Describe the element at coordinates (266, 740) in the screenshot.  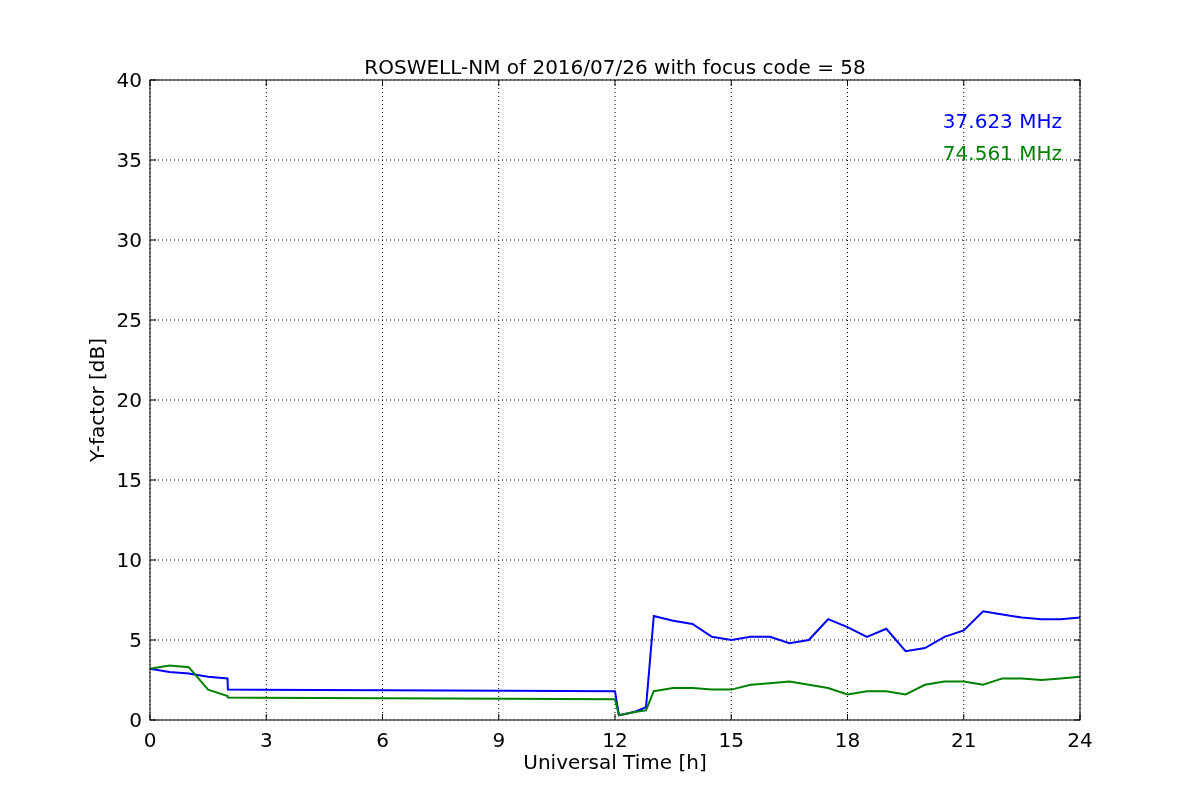
I see `x-tick-label: 3` at that location.